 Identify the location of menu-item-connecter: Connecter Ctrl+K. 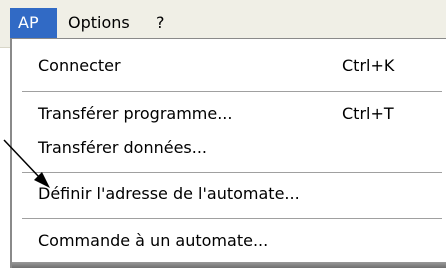
(227, 66).